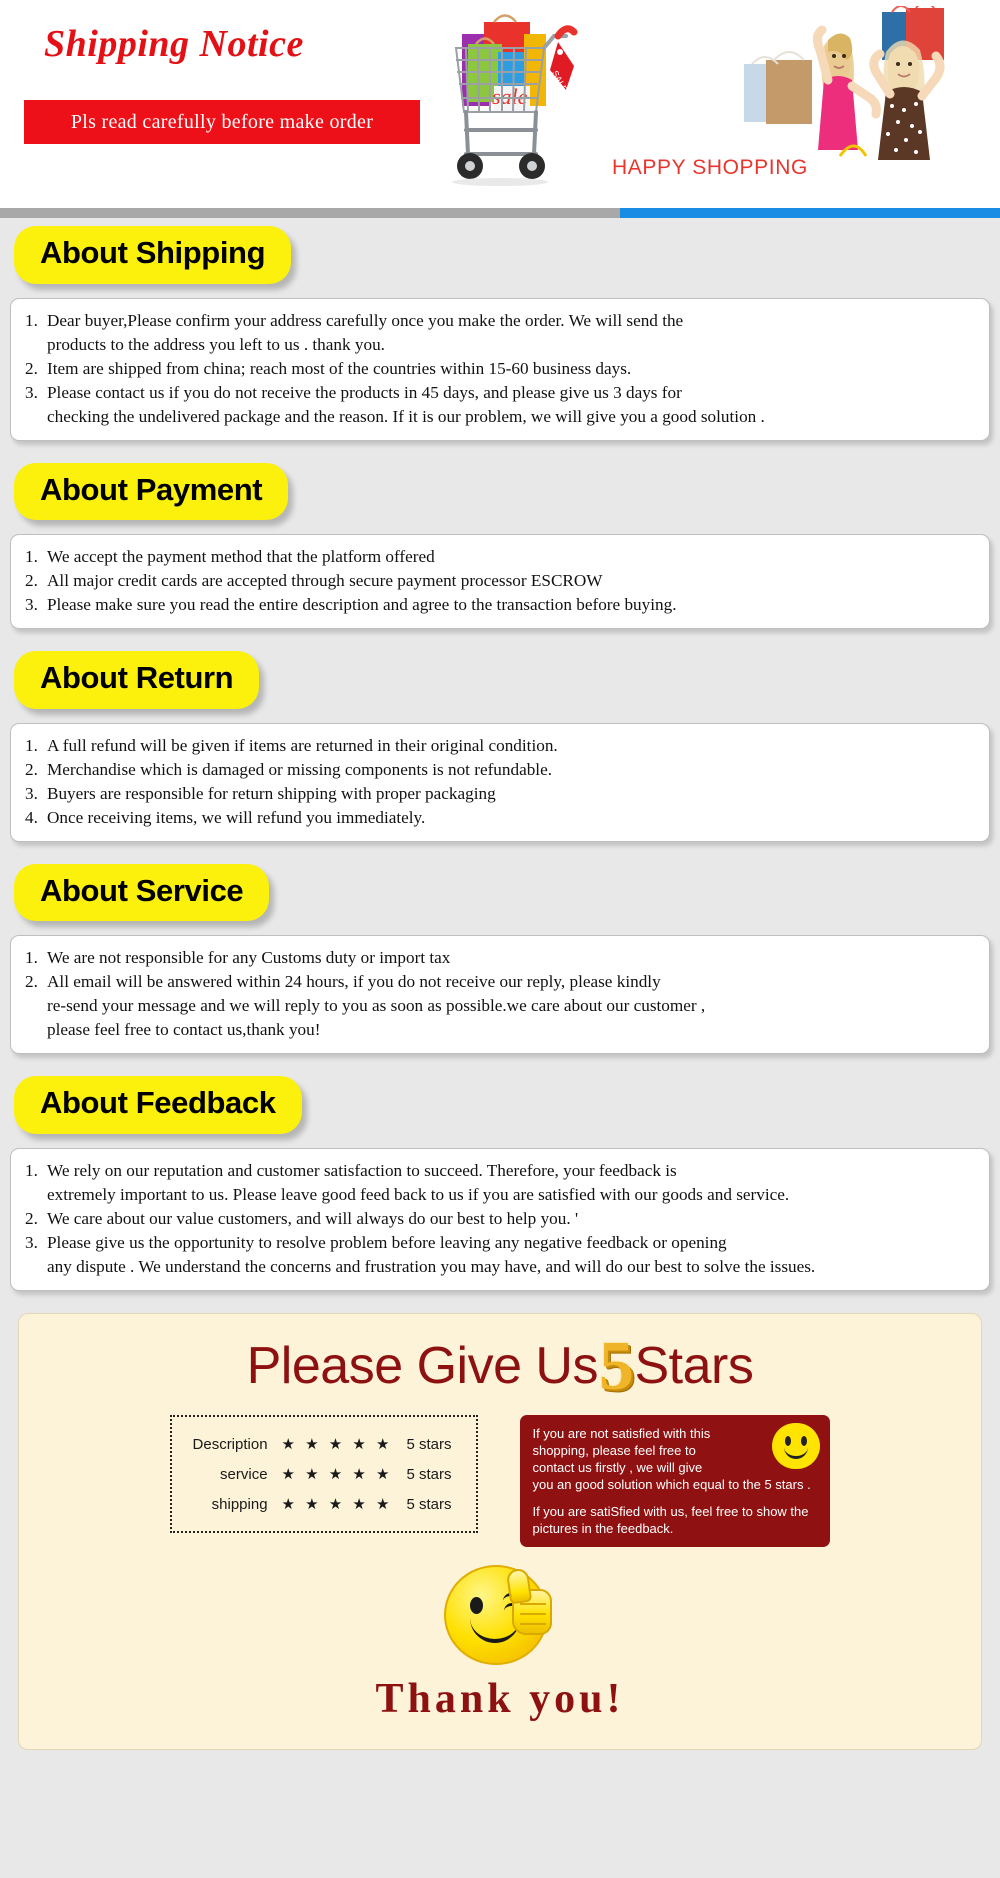 Image resolution: width=1000 pixels, height=1878 pixels. I want to click on shopping-cart-icon: sale SALE, so click(515, 100).